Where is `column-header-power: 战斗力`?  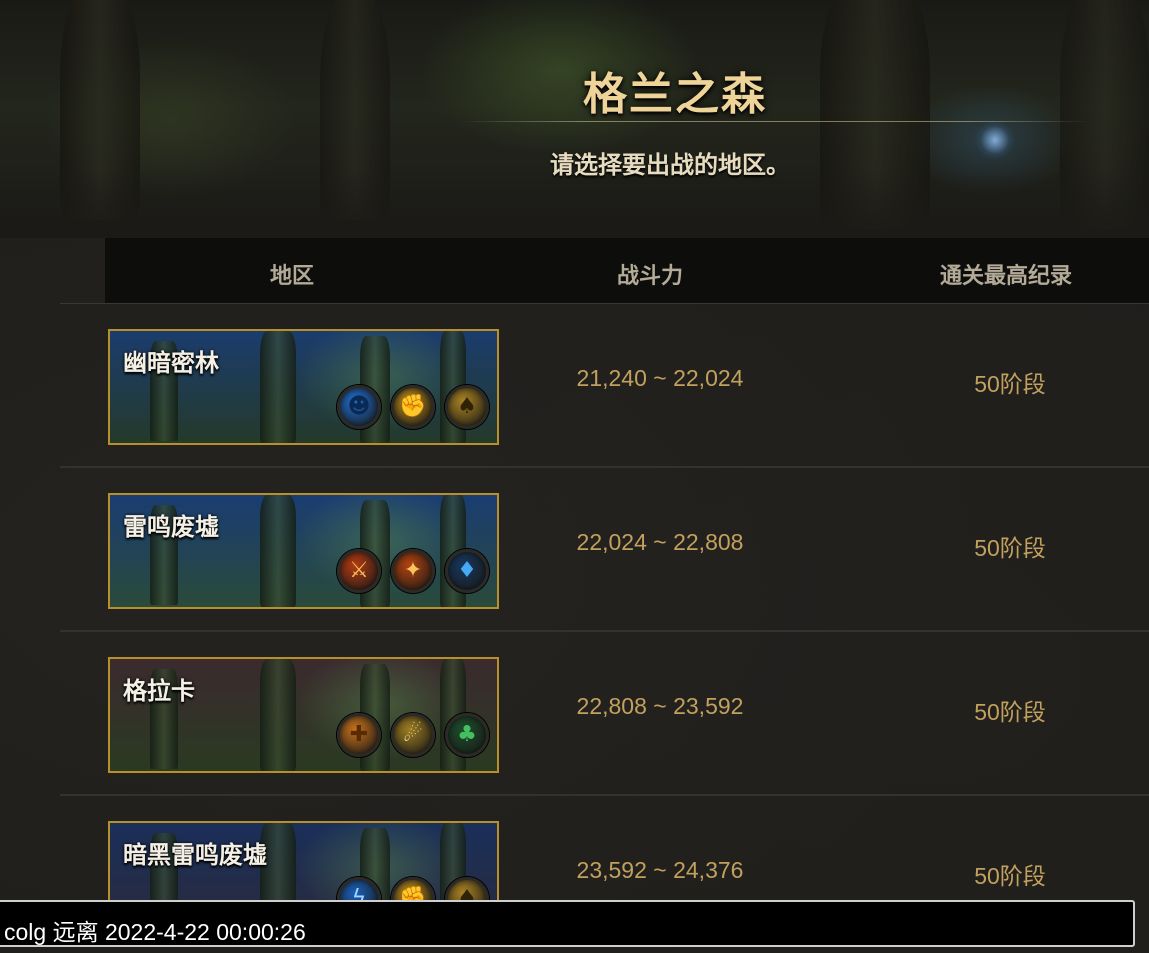
column-header-power: 战斗力 is located at coordinates (650, 276).